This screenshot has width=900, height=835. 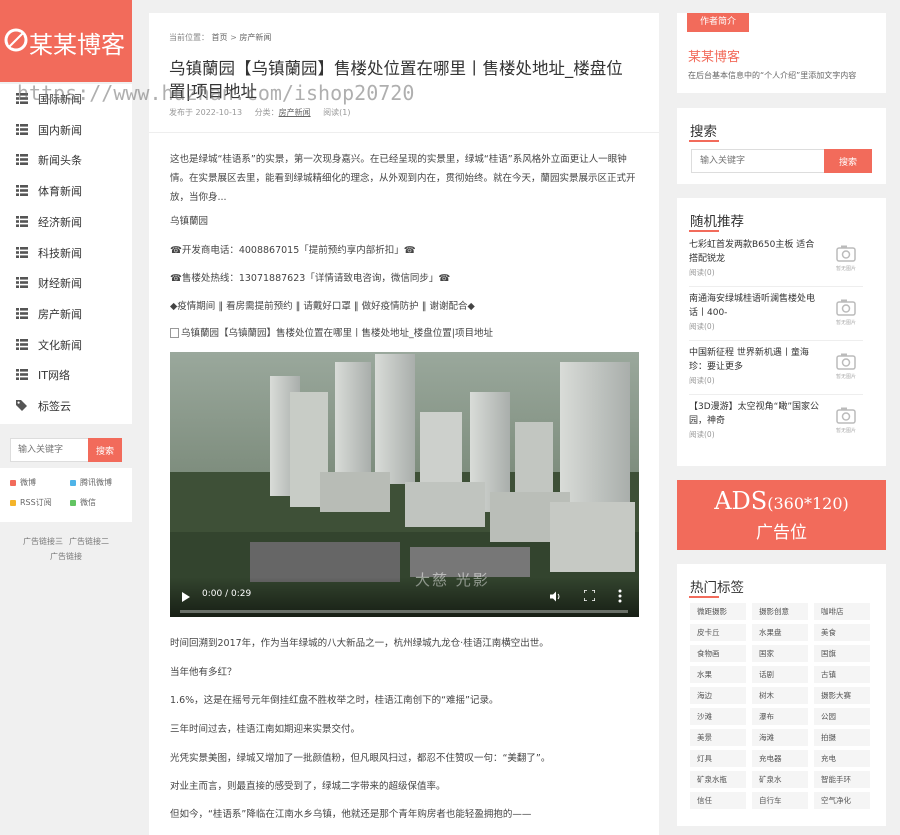 What do you see at coordinates (842, 674) in the screenshot?
I see `tag-link: 古镇` at bounding box center [842, 674].